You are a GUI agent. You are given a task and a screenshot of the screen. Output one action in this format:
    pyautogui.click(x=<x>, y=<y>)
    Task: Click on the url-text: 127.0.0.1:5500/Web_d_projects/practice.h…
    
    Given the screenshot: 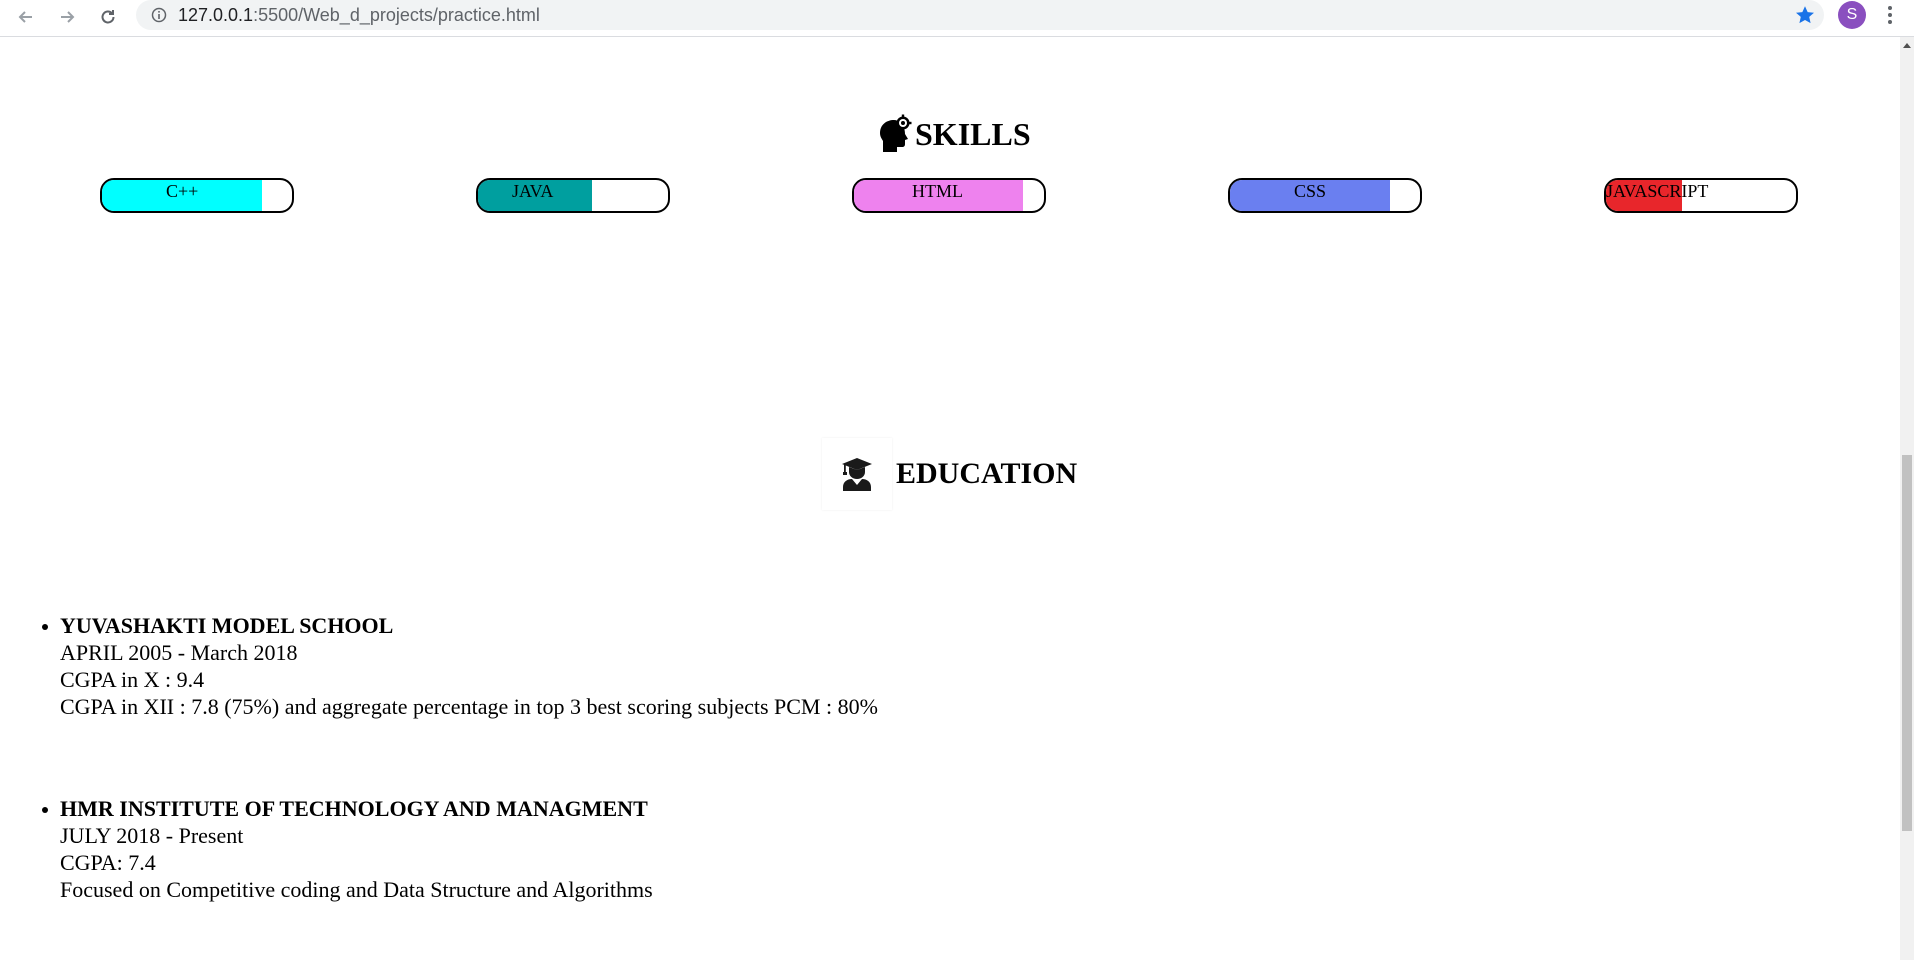 What is the action you would take?
    pyautogui.click(x=359, y=15)
    